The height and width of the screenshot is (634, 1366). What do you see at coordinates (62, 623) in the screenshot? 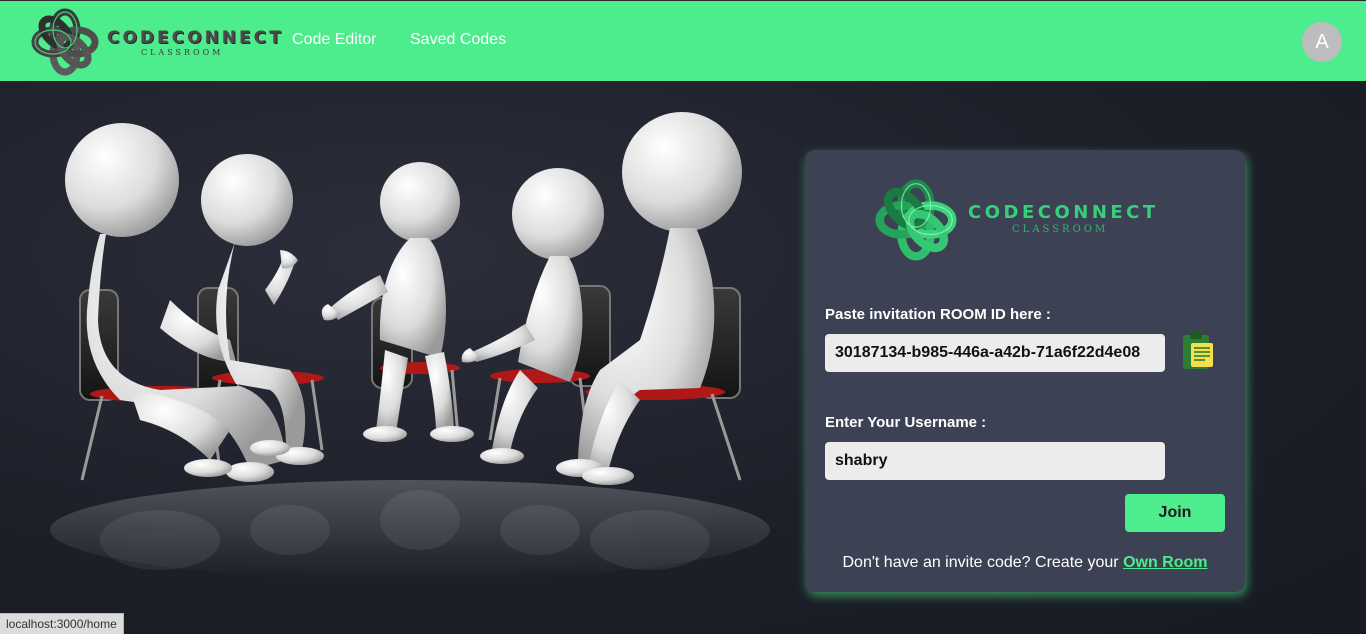
I see `status-bar-url: localhost:3000/home` at bounding box center [62, 623].